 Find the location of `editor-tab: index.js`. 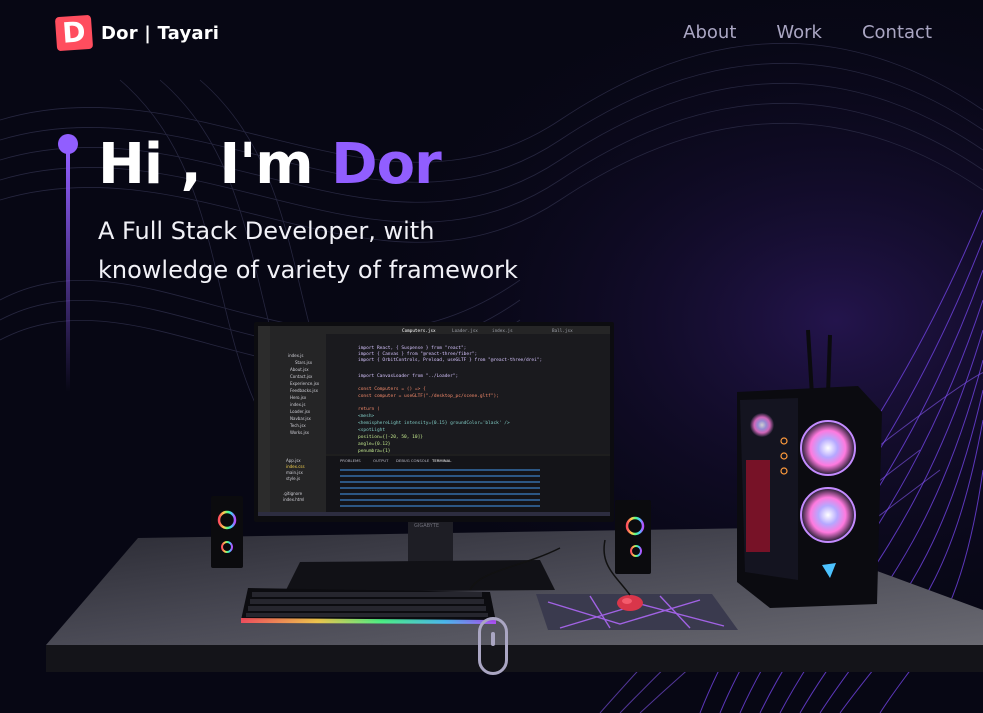

editor-tab: index.js is located at coordinates (502, 331).